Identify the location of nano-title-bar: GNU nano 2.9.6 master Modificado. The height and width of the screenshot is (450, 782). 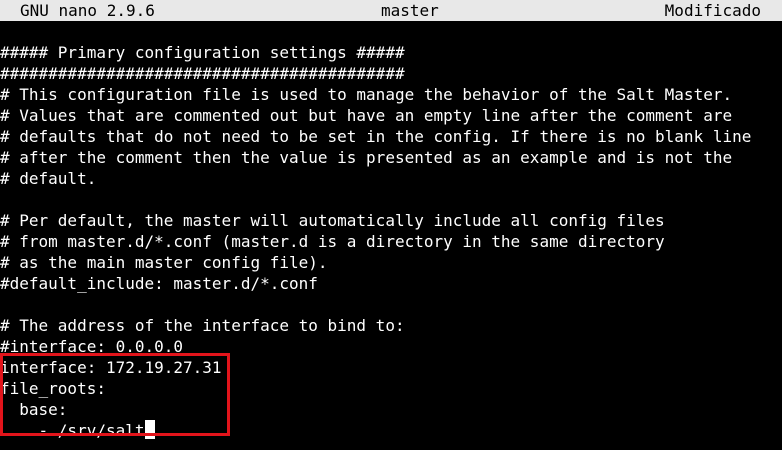
(391, 10).